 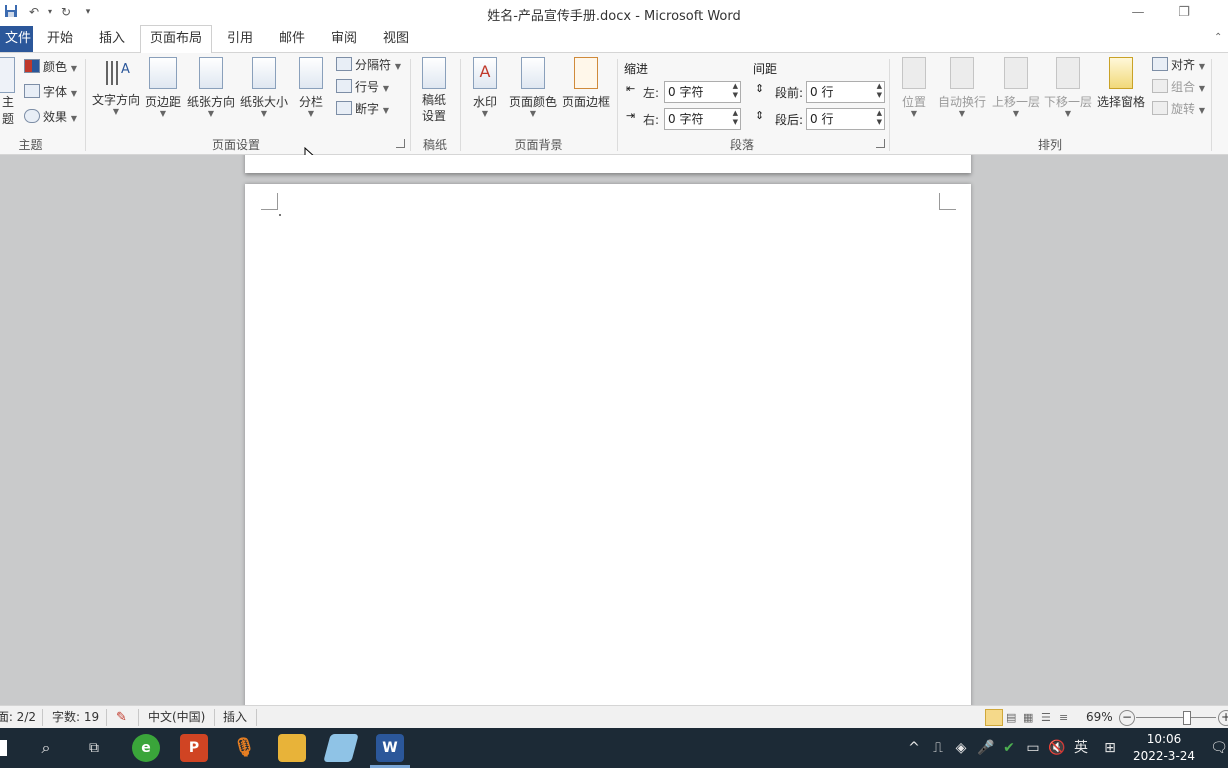 What do you see at coordinates (845, 92) in the screenshot?
I see `spacing-before-input: 0 行 ▲ ▼` at bounding box center [845, 92].